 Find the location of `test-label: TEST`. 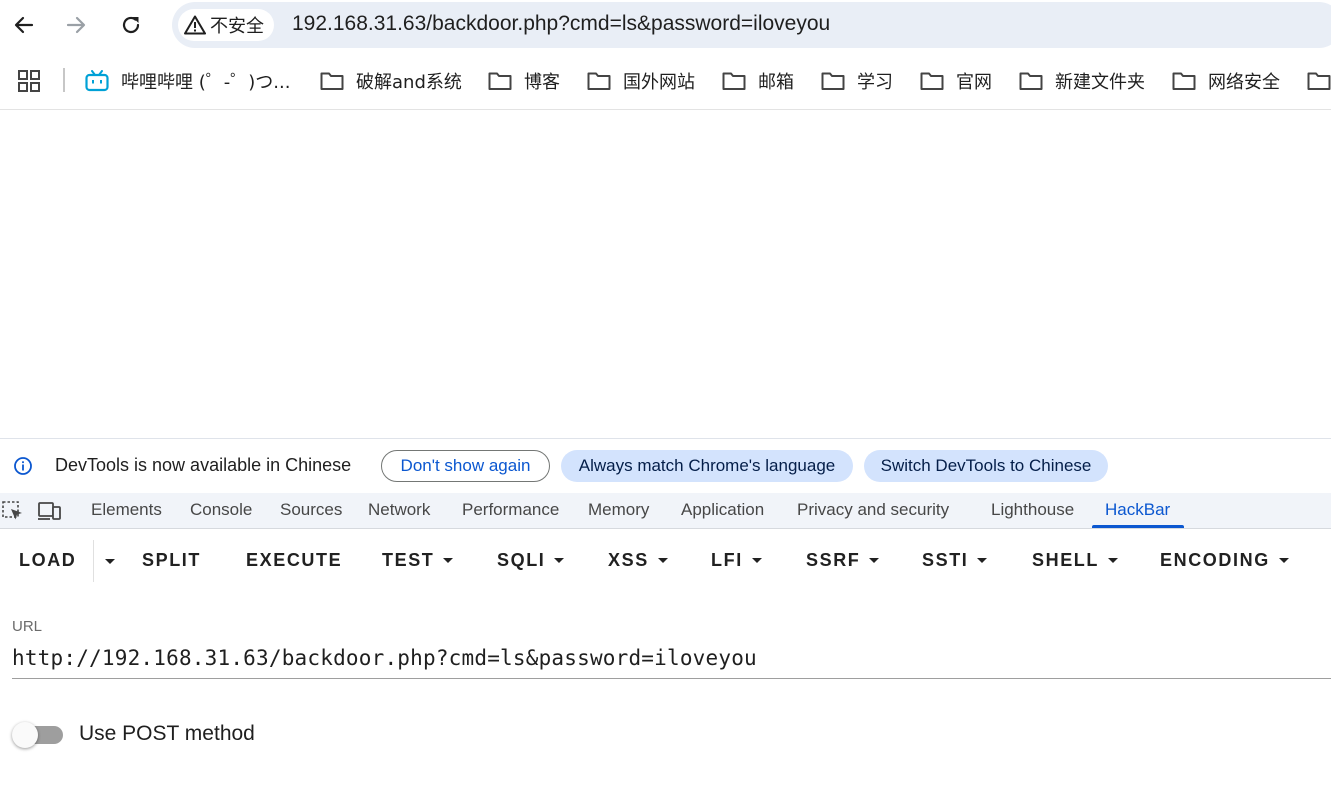

test-label: TEST is located at coordinates (408, 560).